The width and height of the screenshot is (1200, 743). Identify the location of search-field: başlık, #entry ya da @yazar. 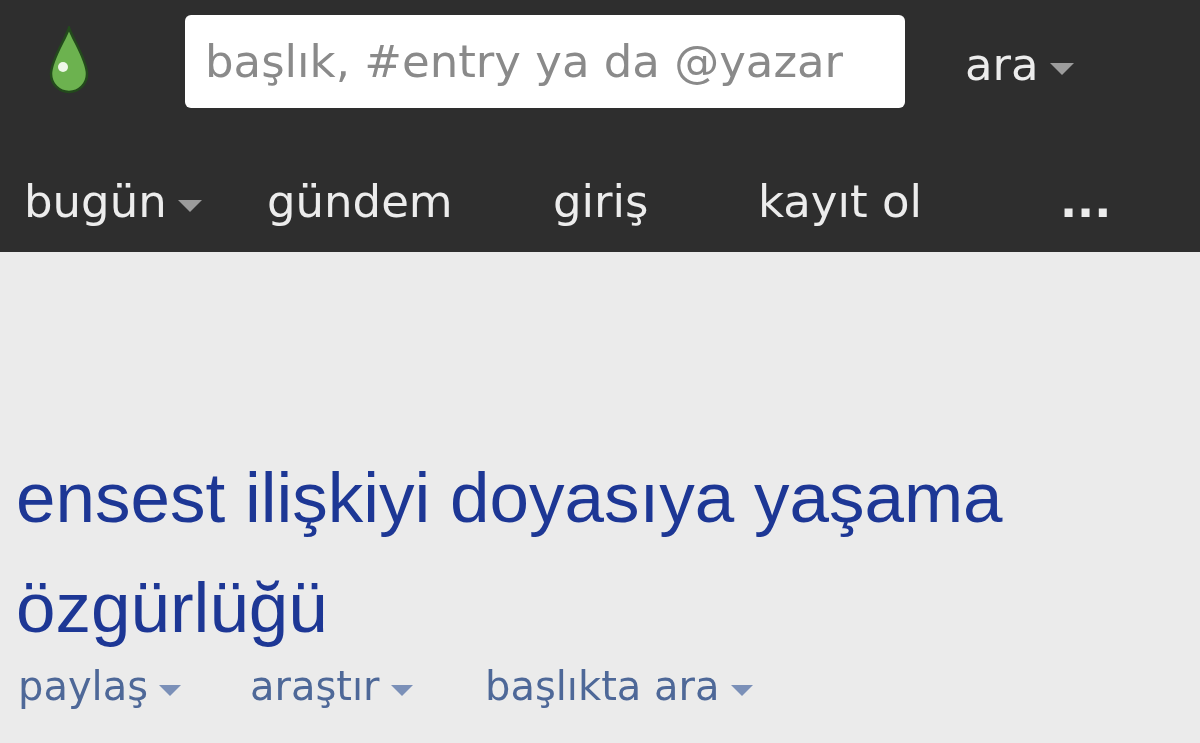
(545, 61).